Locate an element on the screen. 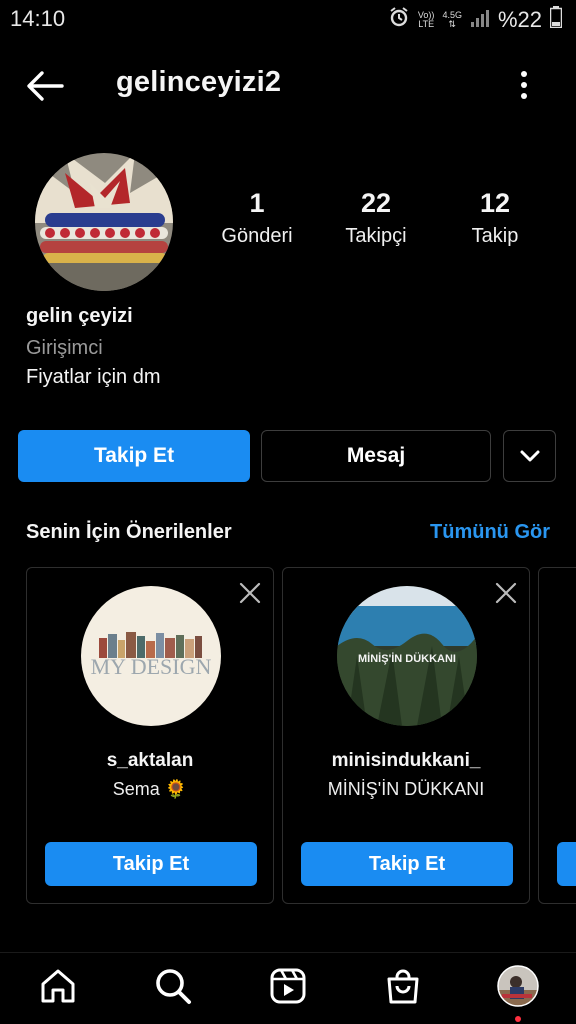 This screenshot has height=1024, width=576. search-icon is located at coordinates (173, 986).